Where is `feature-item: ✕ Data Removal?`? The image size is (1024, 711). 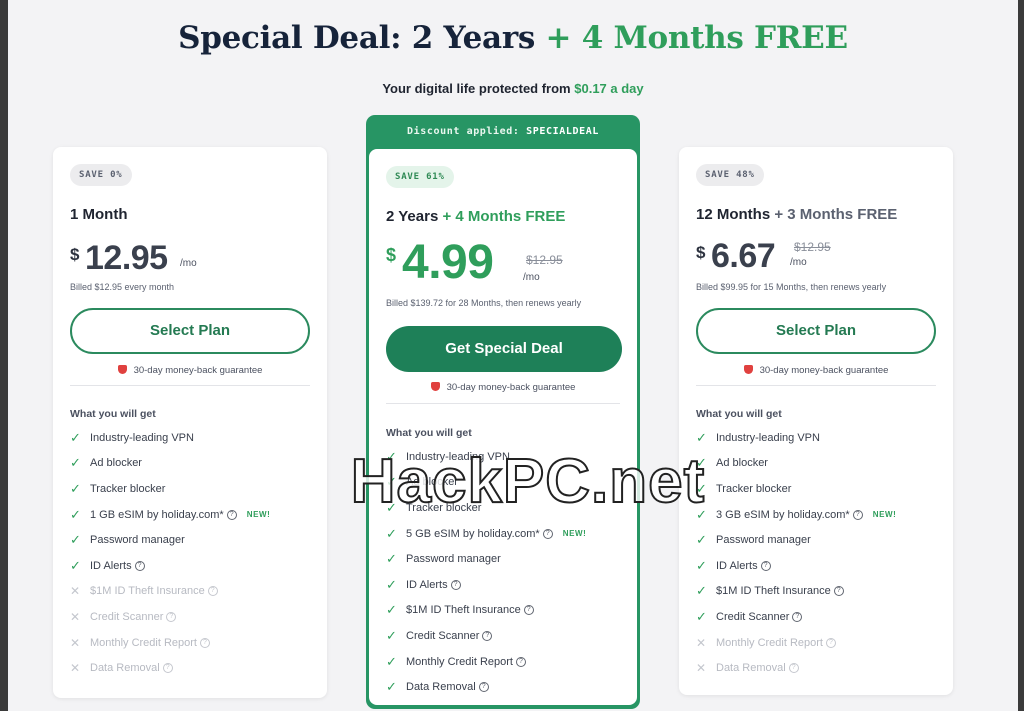
feature-item: ✕ Data Removal? is located at coordinates (190, 668).